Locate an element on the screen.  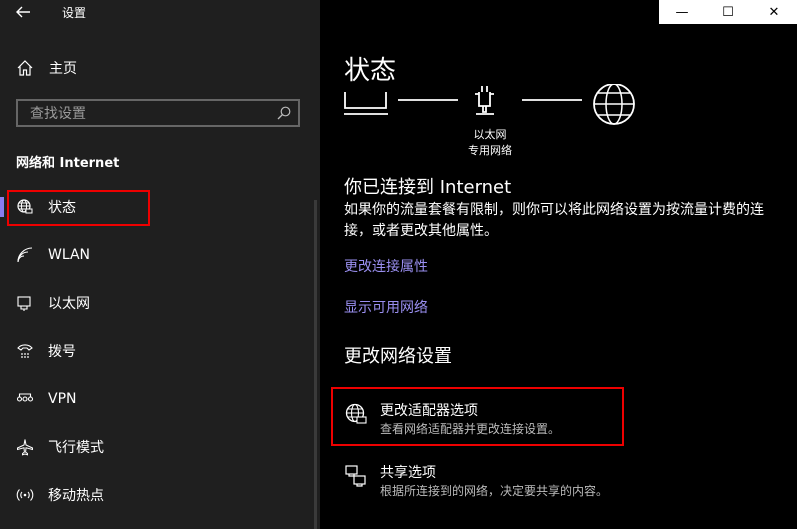
option-title: 共享选项 is located at coordinates (408, 473).